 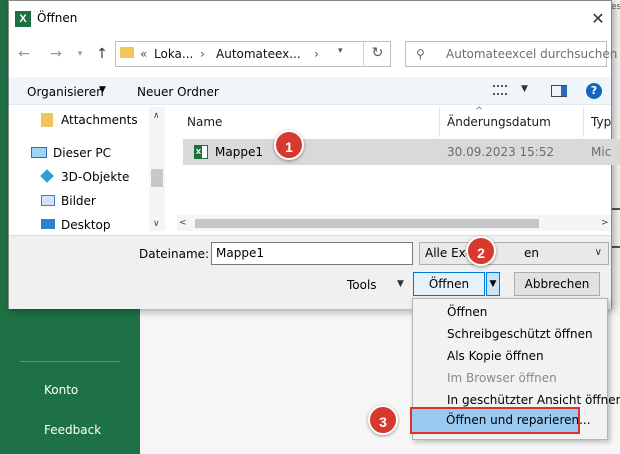 What do you see at coordinates (532, 54) in the screenshot?
I see `search-placeholder: Automateexcel durchsuchen` at bounding box center [532, 54].